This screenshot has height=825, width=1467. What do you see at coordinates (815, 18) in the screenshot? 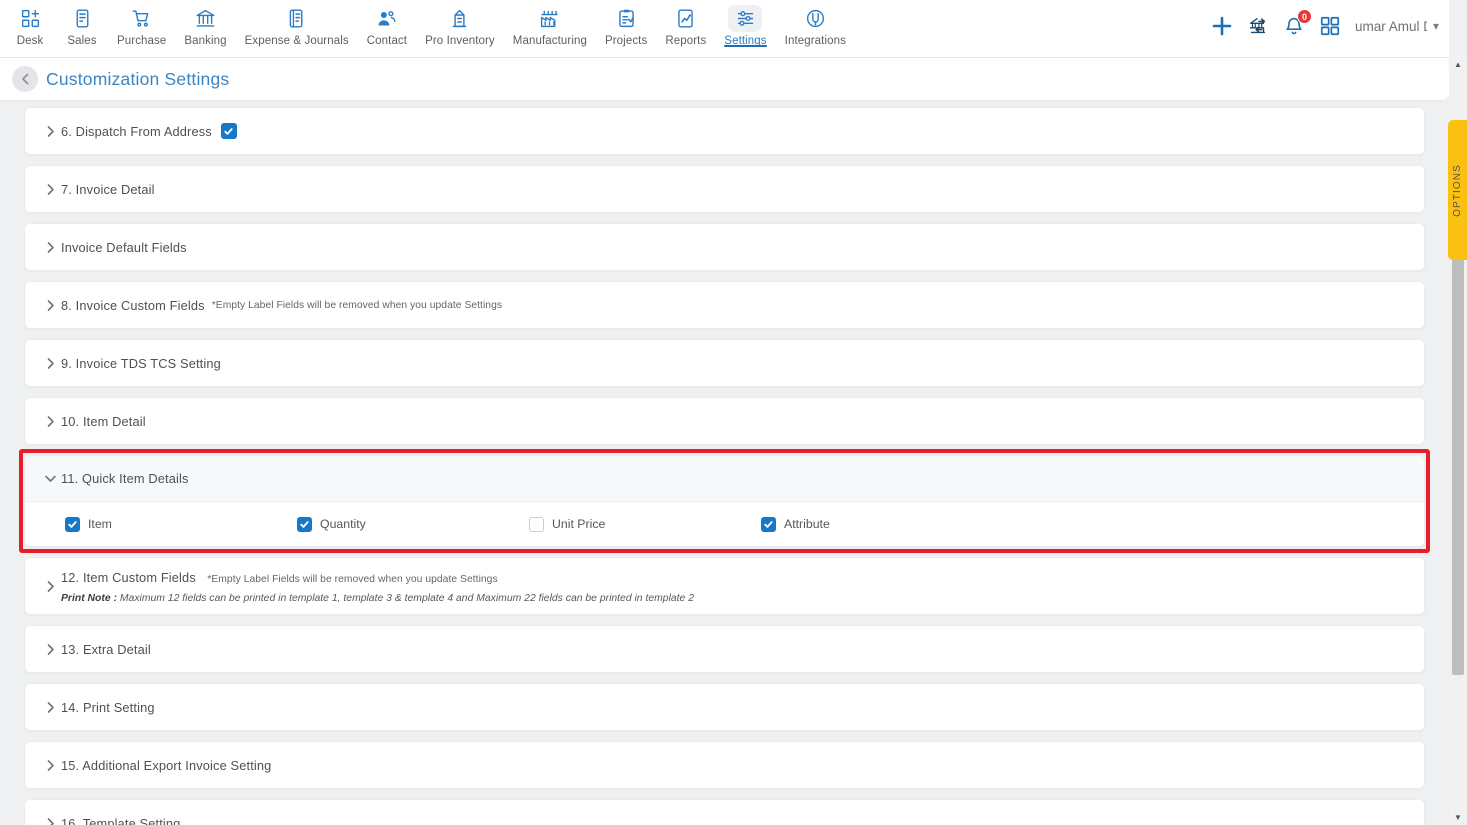
I see `integrations-plug-icon` at bounding box center [815, 18].